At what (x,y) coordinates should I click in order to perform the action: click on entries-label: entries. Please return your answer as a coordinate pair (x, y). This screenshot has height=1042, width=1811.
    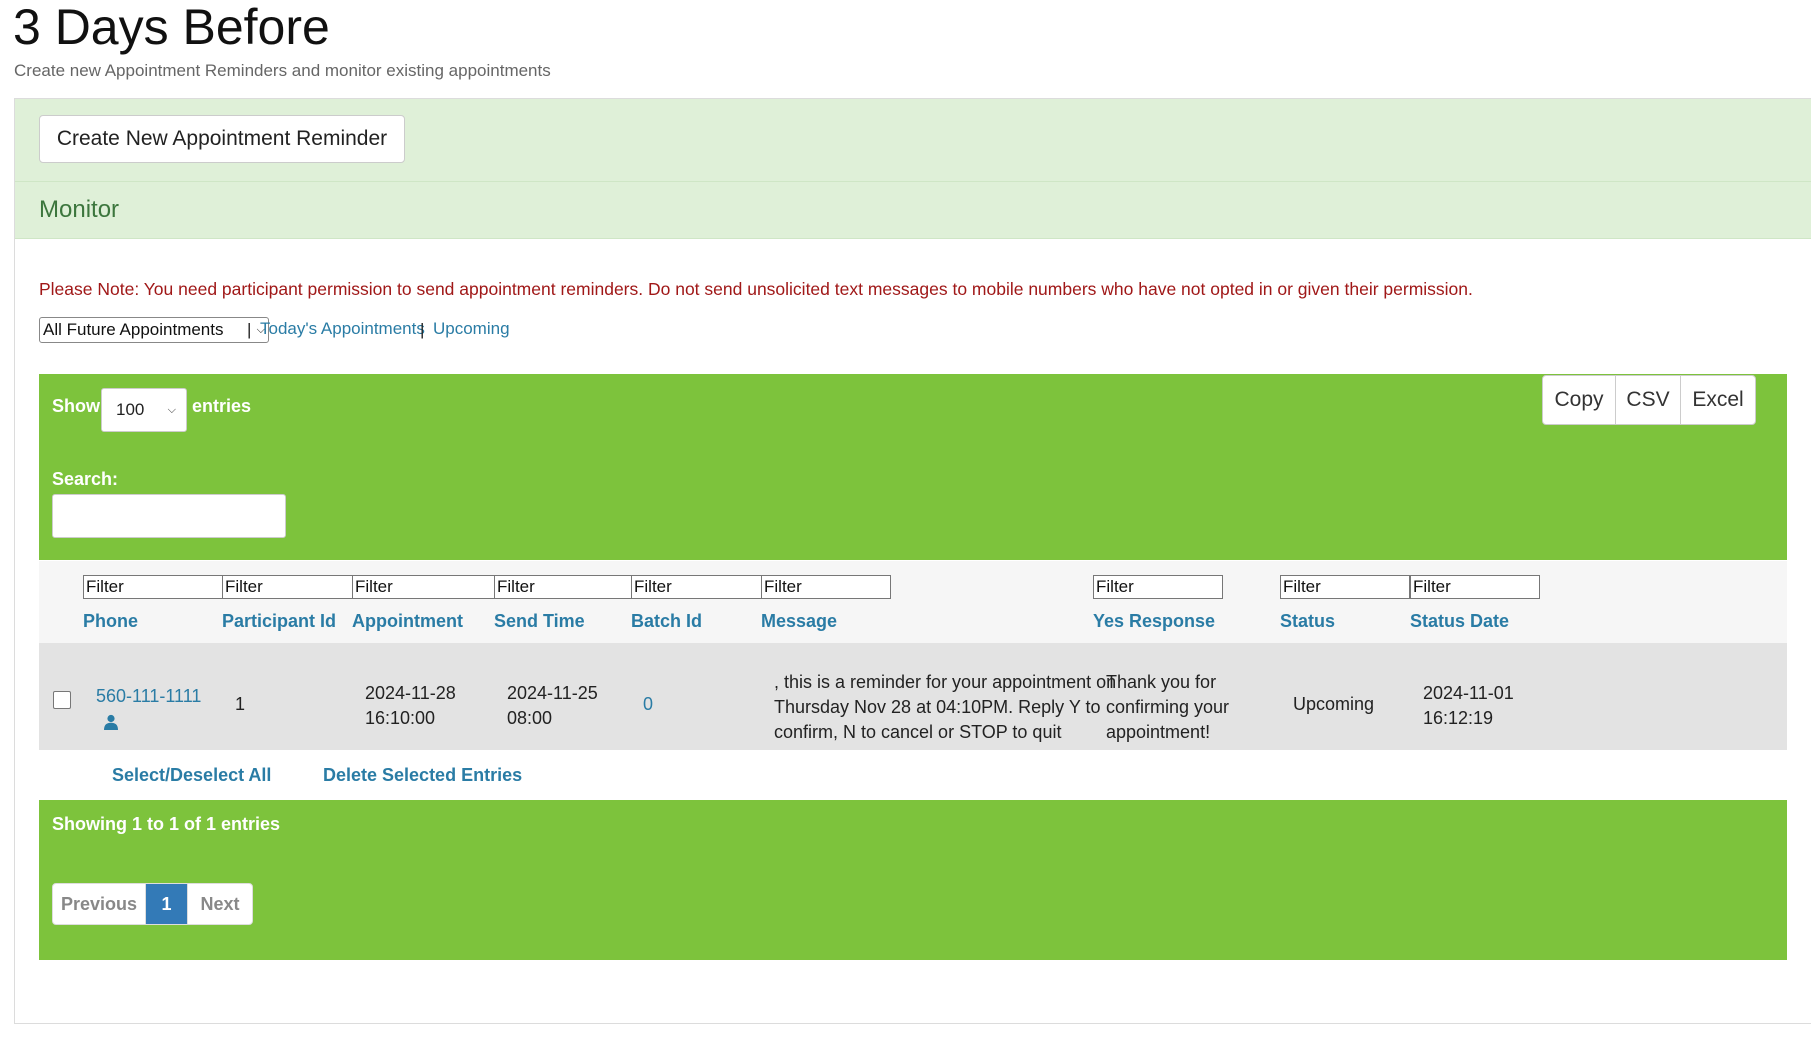
    Looking at the image, I should click on (222, 406).